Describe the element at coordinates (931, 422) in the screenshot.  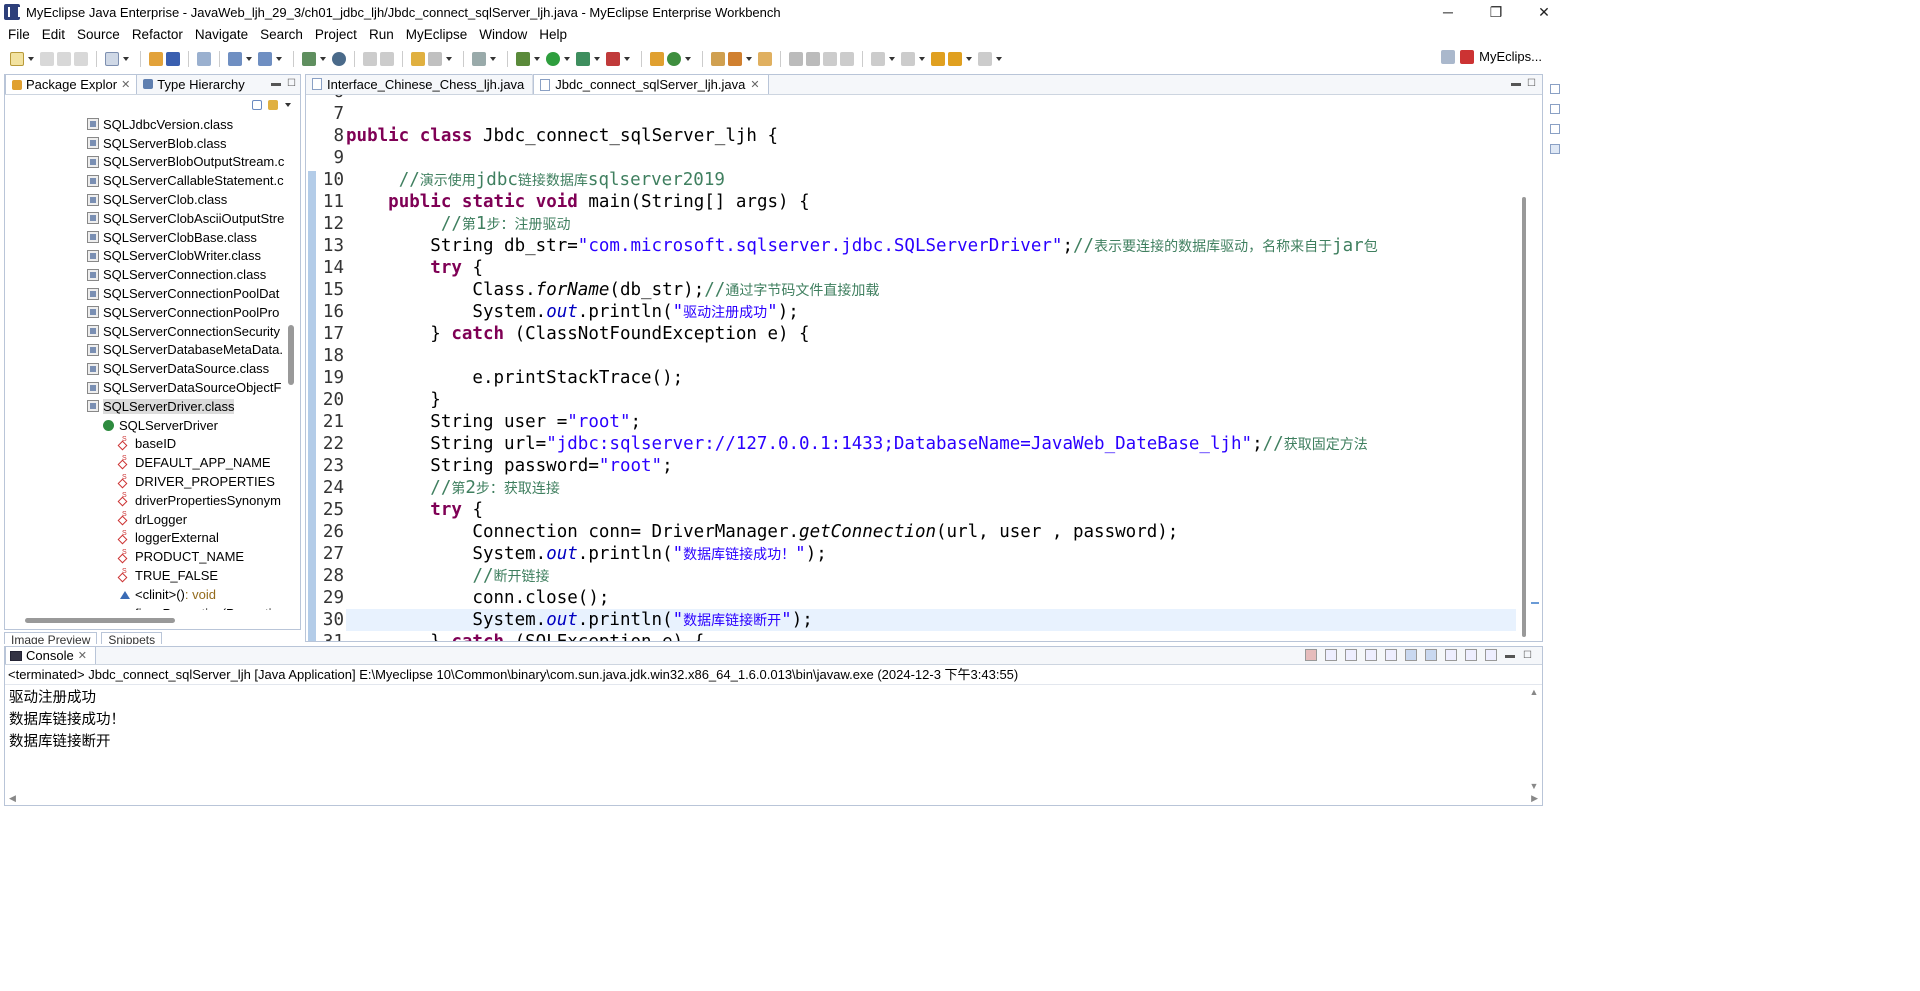
I see `code-line: String user ="root";` at that location.